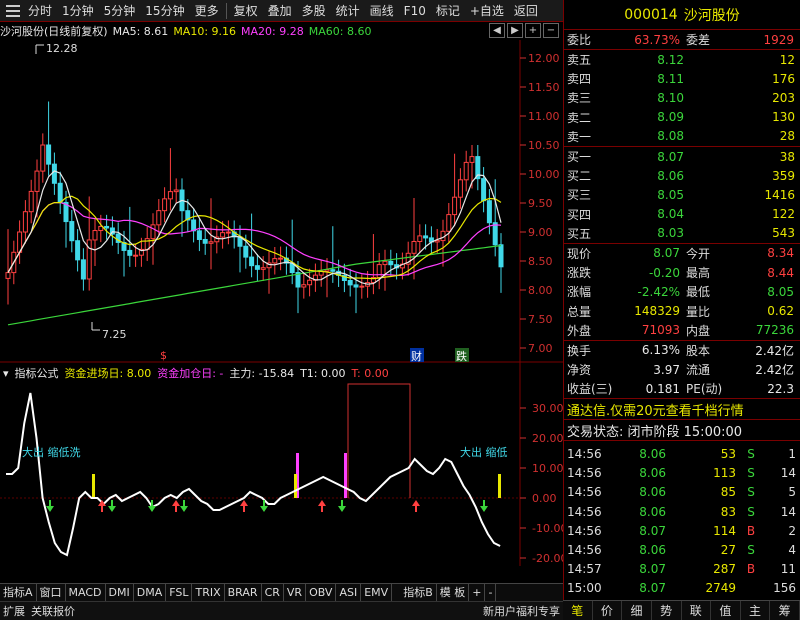 This screenshot has height=620, width=800. I want to click on tab-macd: MACD, so click(86, 592).